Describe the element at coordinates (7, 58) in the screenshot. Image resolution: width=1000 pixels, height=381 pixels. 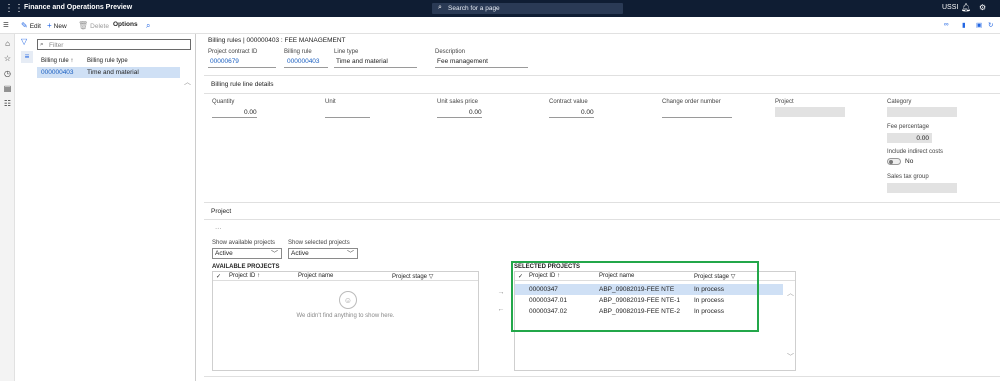
I see `favorites-icon: ☆` at that location.